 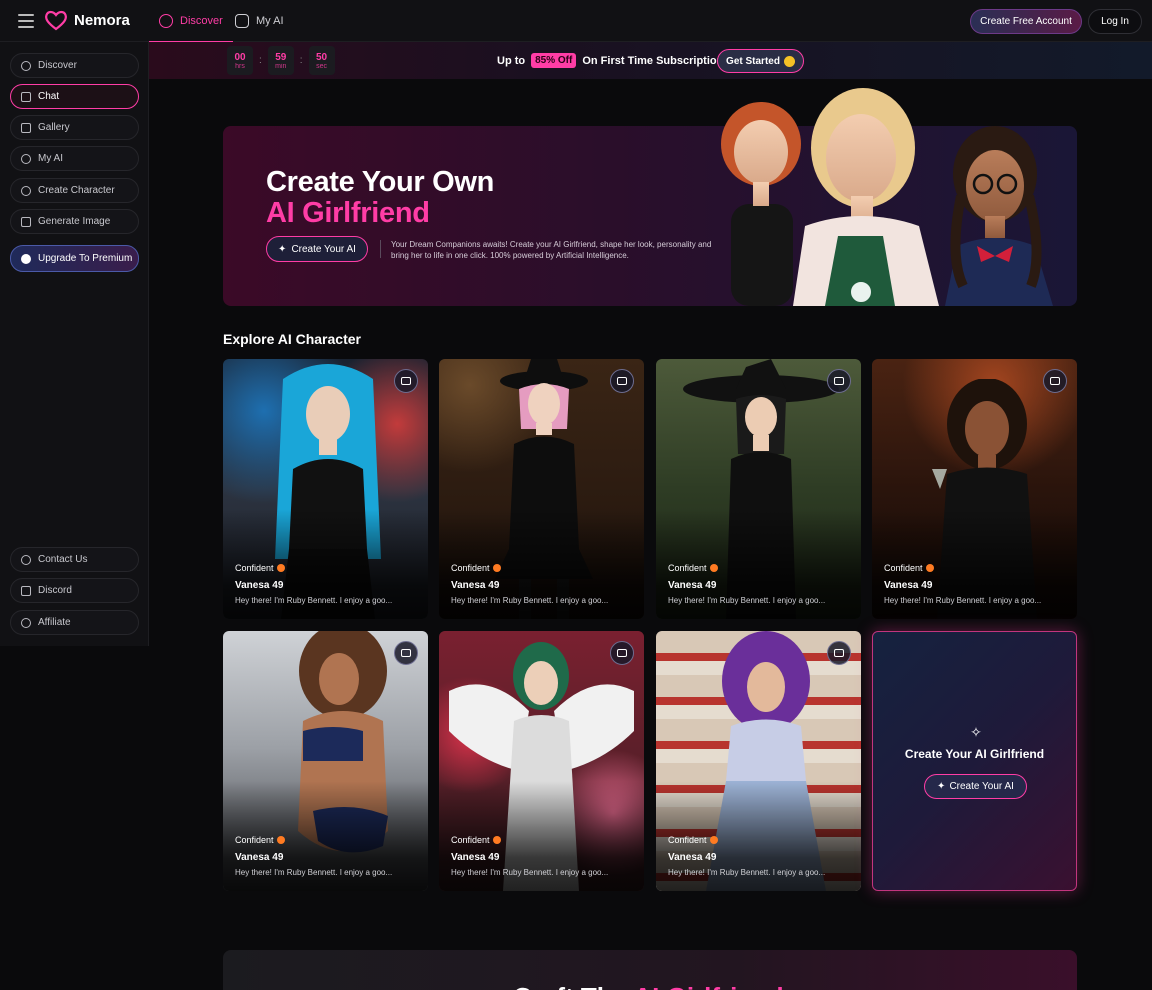 I want to click on hero-create-ai-button: ✦ Create Your AI, so click(x=317, y=249).